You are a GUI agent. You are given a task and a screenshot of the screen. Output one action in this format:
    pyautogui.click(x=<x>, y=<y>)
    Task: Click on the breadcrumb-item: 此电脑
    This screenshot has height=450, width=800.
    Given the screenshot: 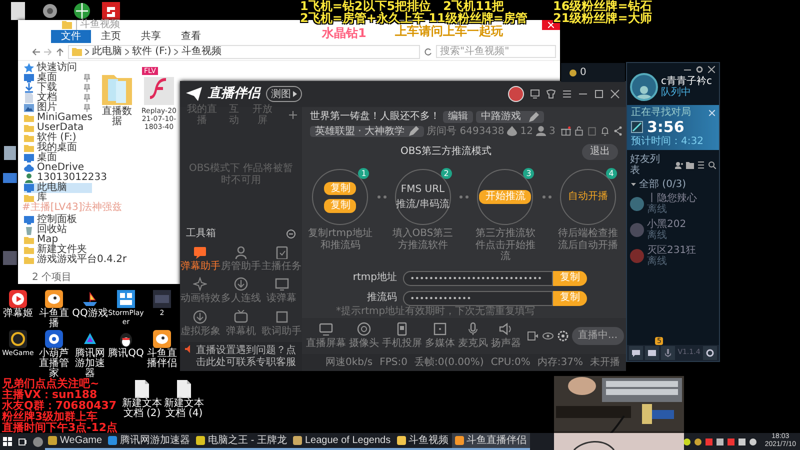 What is the action you would take?
    pyautogui.click(x=107, y=51)
    